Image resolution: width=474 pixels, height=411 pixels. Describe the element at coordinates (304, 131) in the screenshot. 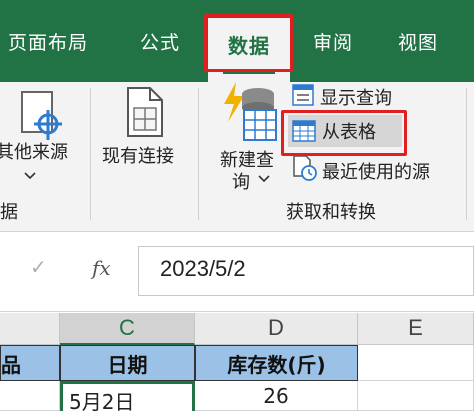

I see `table-icon` at that location.